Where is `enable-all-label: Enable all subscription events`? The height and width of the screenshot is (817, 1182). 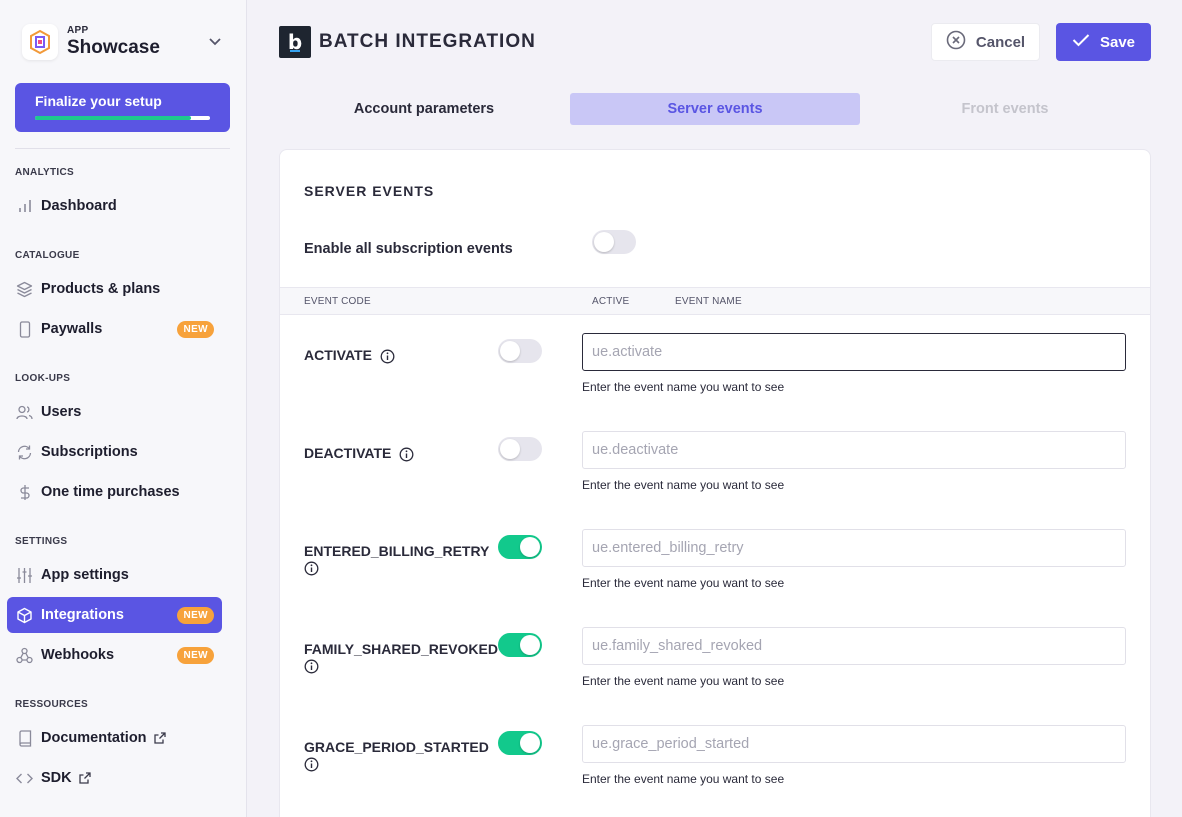
enable-all-label: Enable all subscription events is located at coordinates (408, 249).